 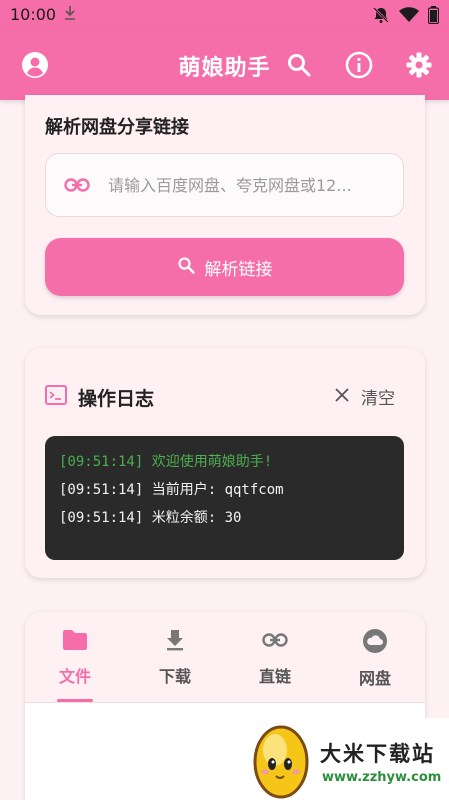 I want to click on app-title: 萌娘助手, so click(x=224, y=68).